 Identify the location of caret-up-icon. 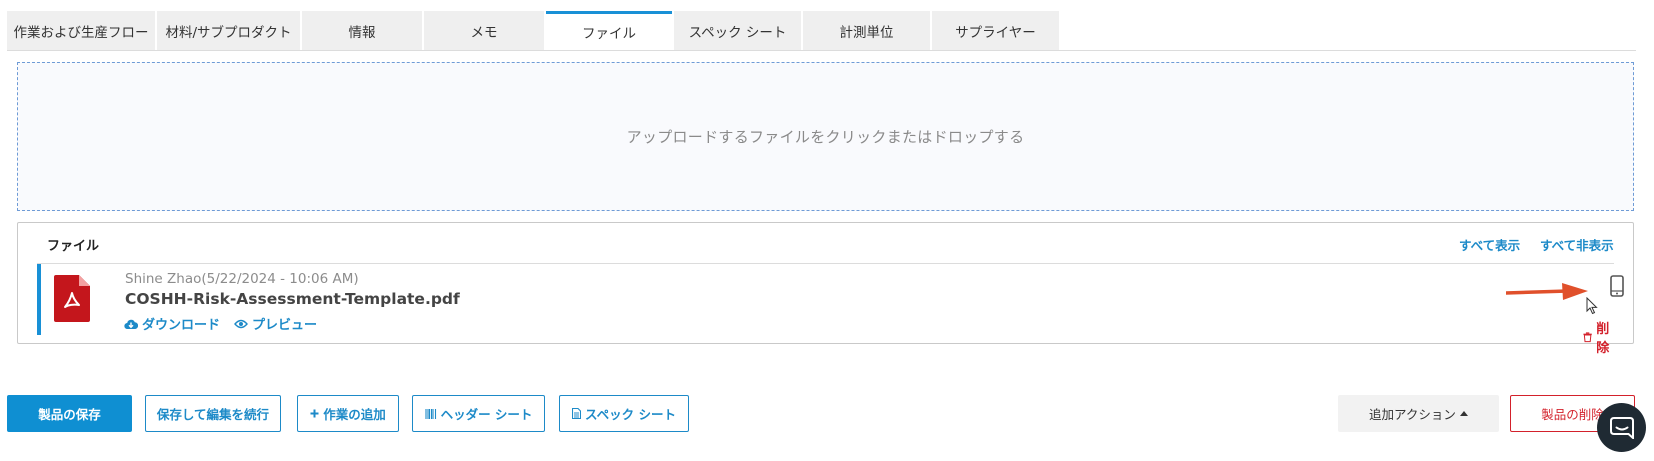
(1463, 413).